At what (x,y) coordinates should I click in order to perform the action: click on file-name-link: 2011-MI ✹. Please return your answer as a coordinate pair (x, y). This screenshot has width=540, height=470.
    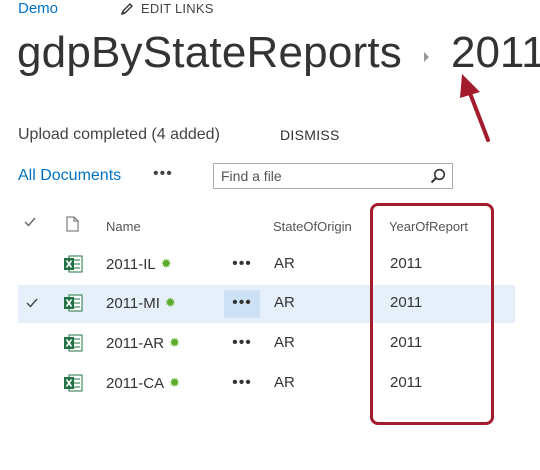
    Looking at the image, I should click on (141, 303).